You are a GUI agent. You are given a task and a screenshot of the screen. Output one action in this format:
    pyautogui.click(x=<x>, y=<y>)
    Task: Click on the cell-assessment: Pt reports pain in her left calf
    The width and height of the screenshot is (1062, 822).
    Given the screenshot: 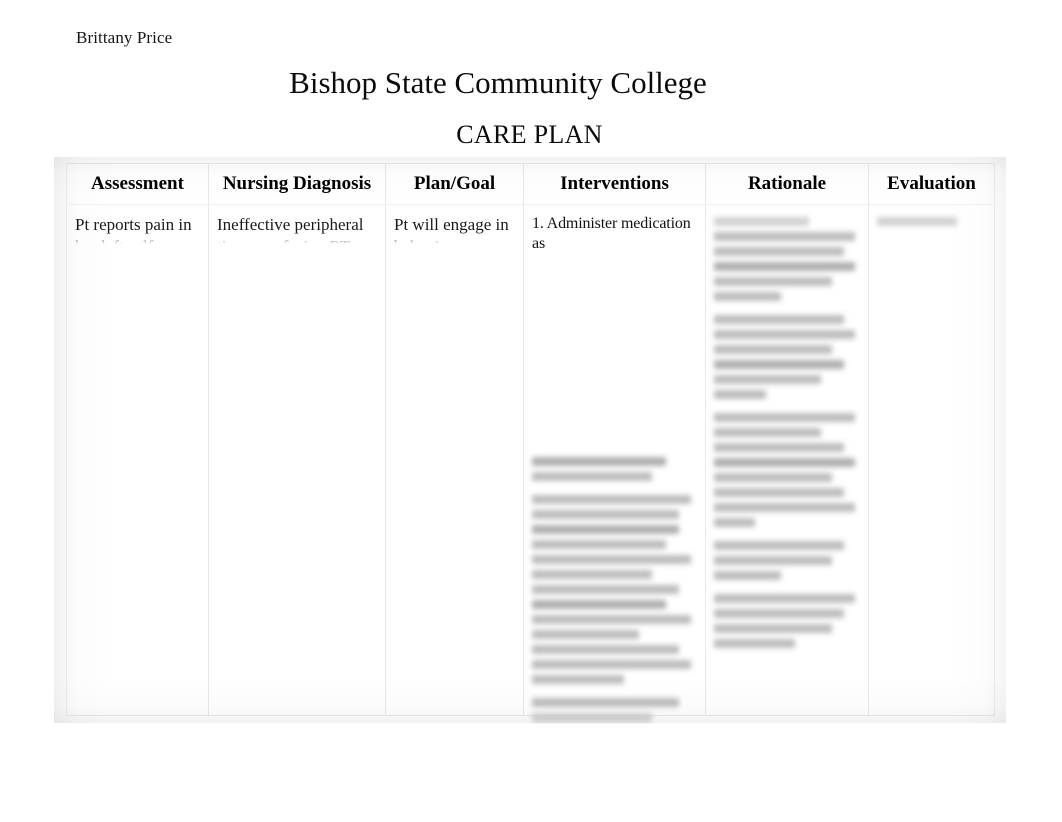 What is the action you would take?
    pyautogui.click(x=137, y=460)
    